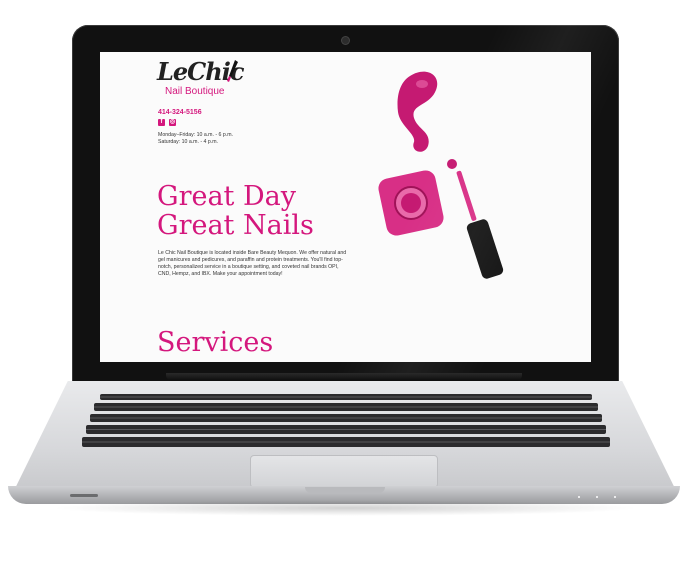 This screenshot has height=574, width=688. Describe the element at coordinates (344, 377) in the screenshot. I see `hinge` at that location.